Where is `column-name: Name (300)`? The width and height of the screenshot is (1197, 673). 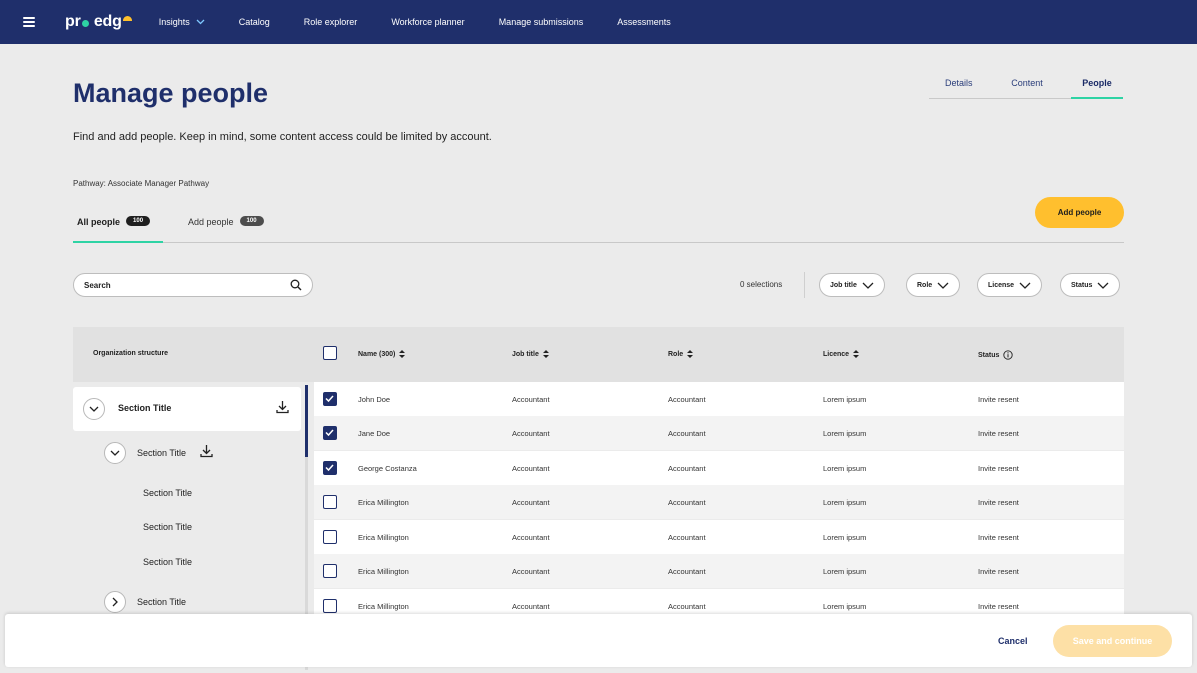
column-name: Name (300) is located at coordinates (382, 354).